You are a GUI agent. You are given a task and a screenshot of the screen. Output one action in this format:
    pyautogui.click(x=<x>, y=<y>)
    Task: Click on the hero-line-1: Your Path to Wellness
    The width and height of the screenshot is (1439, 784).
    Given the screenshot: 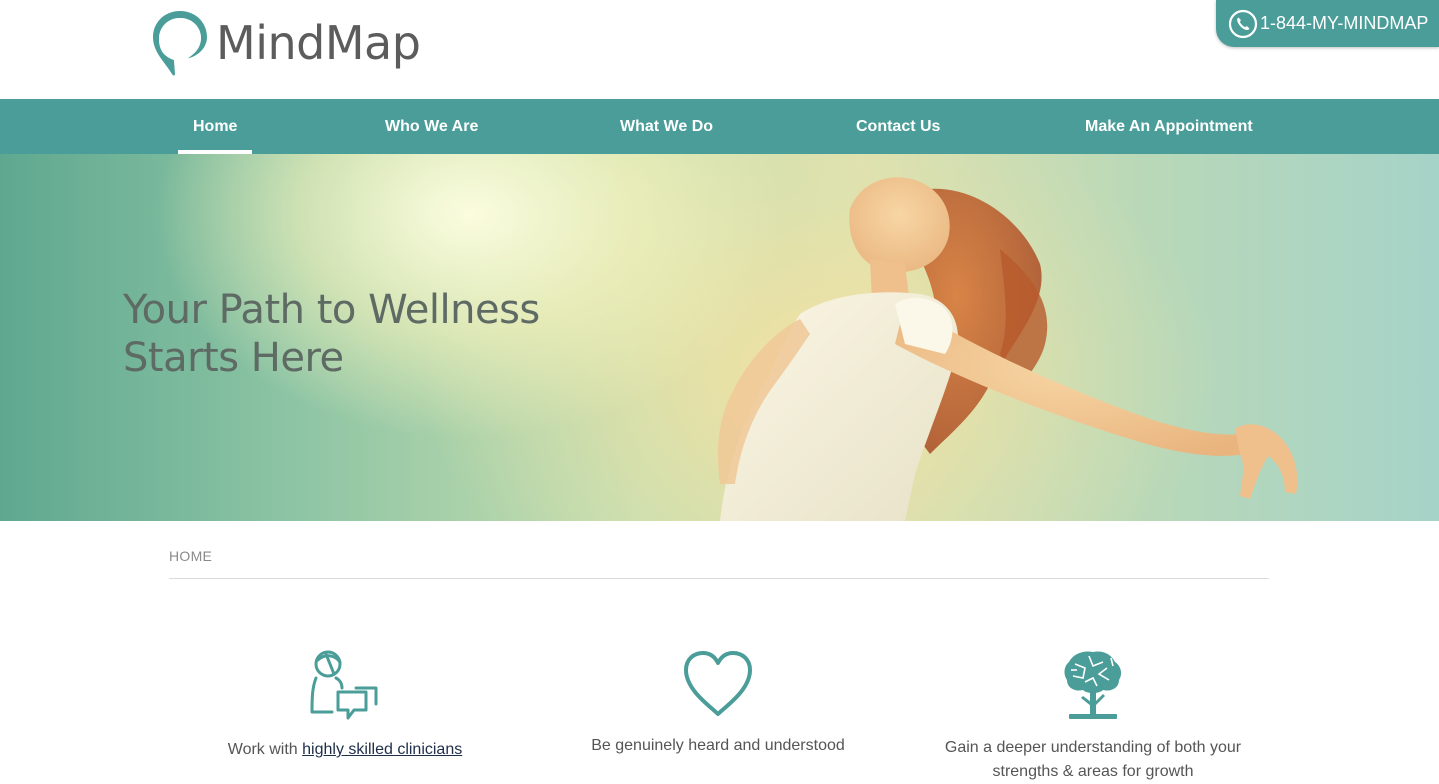 What is the action you would take?
    pyautogui.click(x=331, y=310)
    